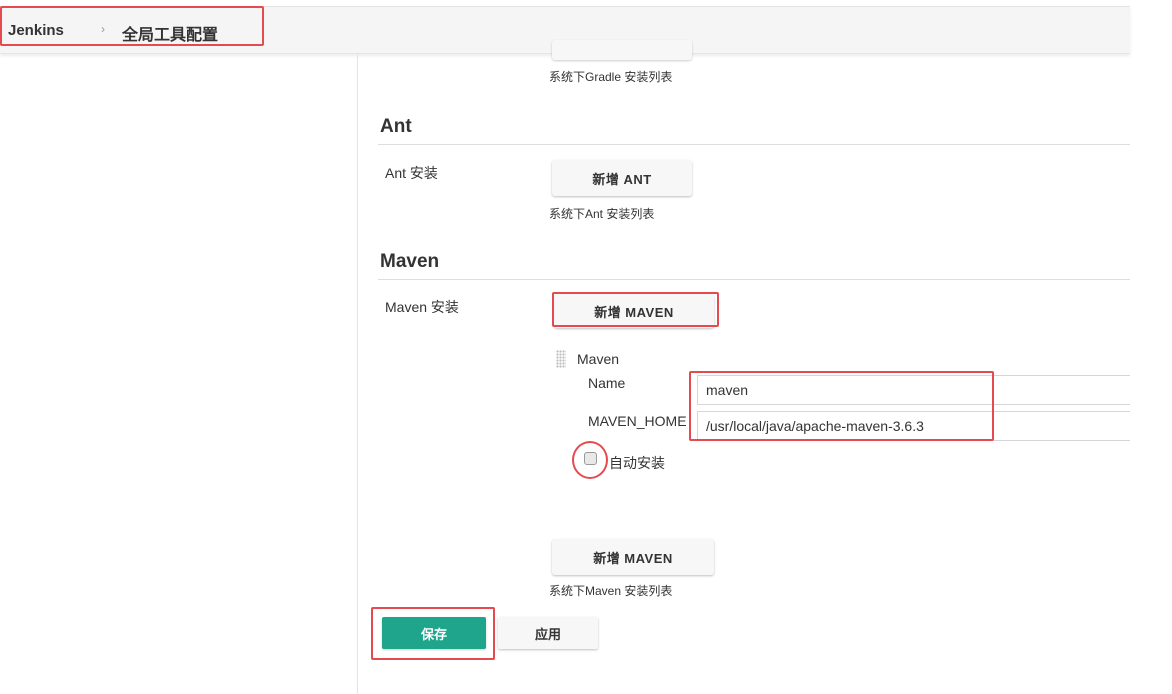 The width and height of the screenshot is (1172, 694). I want to click on add-ant-button: 新增 ANT, so click(622, 178).